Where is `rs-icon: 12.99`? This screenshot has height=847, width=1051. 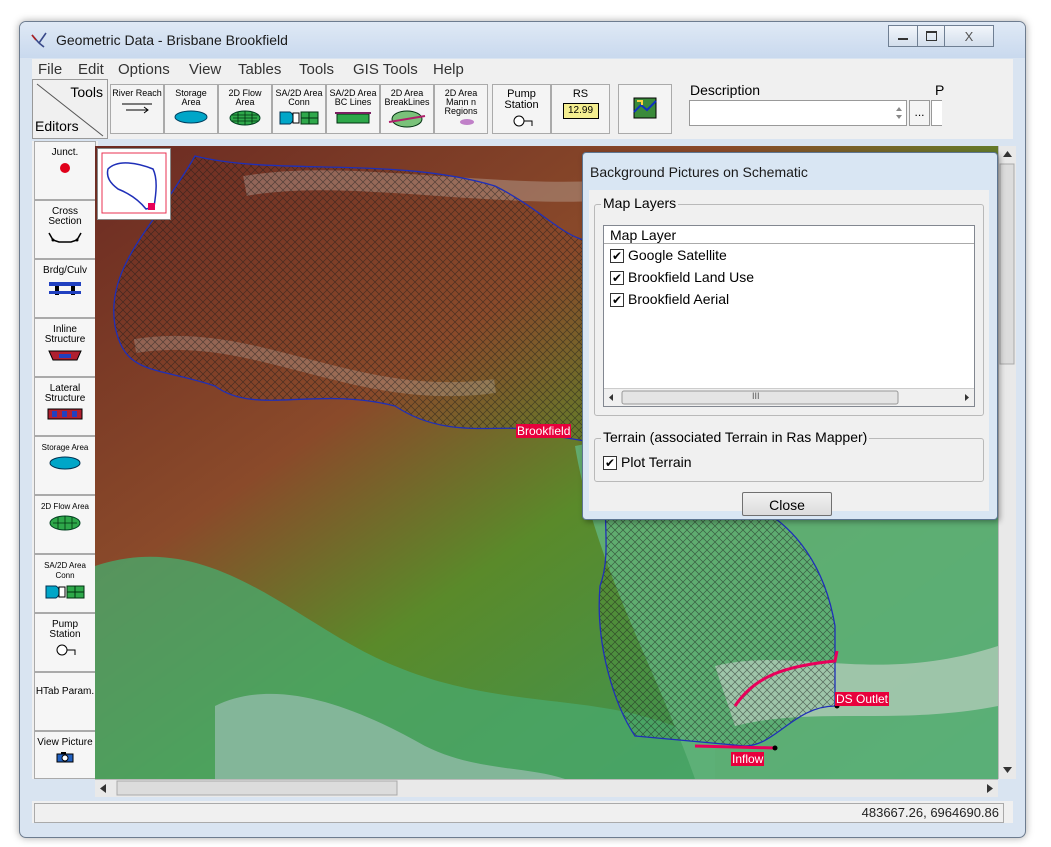 rs-icon: 12.99 is located at coordinates (580, 111).